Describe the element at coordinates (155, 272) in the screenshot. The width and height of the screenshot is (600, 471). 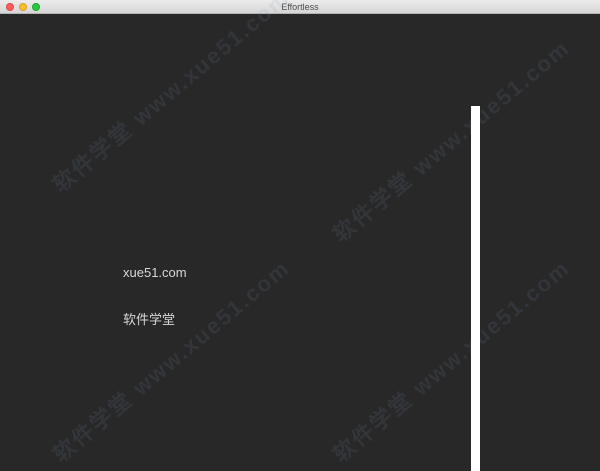
I see `editor-line: xue51.com` at that location.